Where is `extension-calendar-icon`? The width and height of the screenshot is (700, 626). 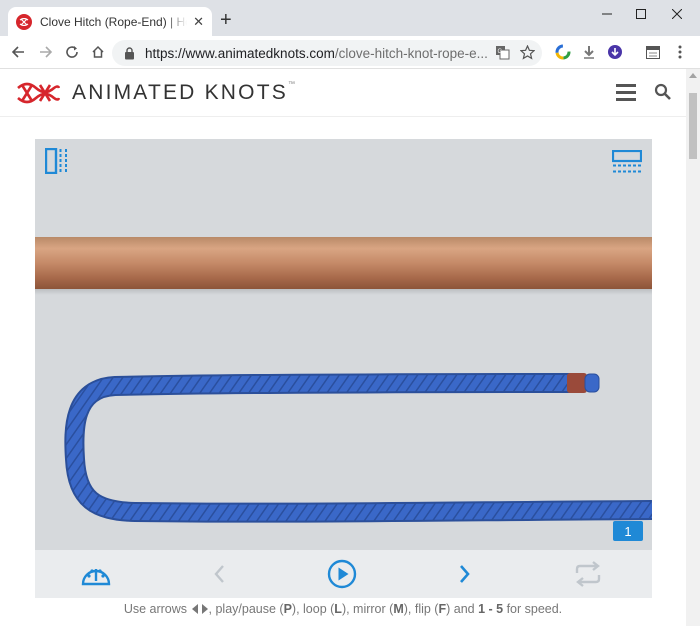 extension-calendar-icon is located at coordinates (653, 52).